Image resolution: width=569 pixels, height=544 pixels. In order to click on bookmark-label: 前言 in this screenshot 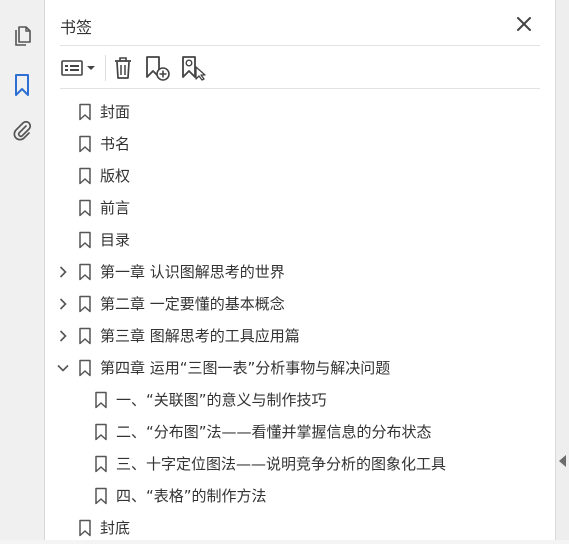, I will do `click(115, 208)`.